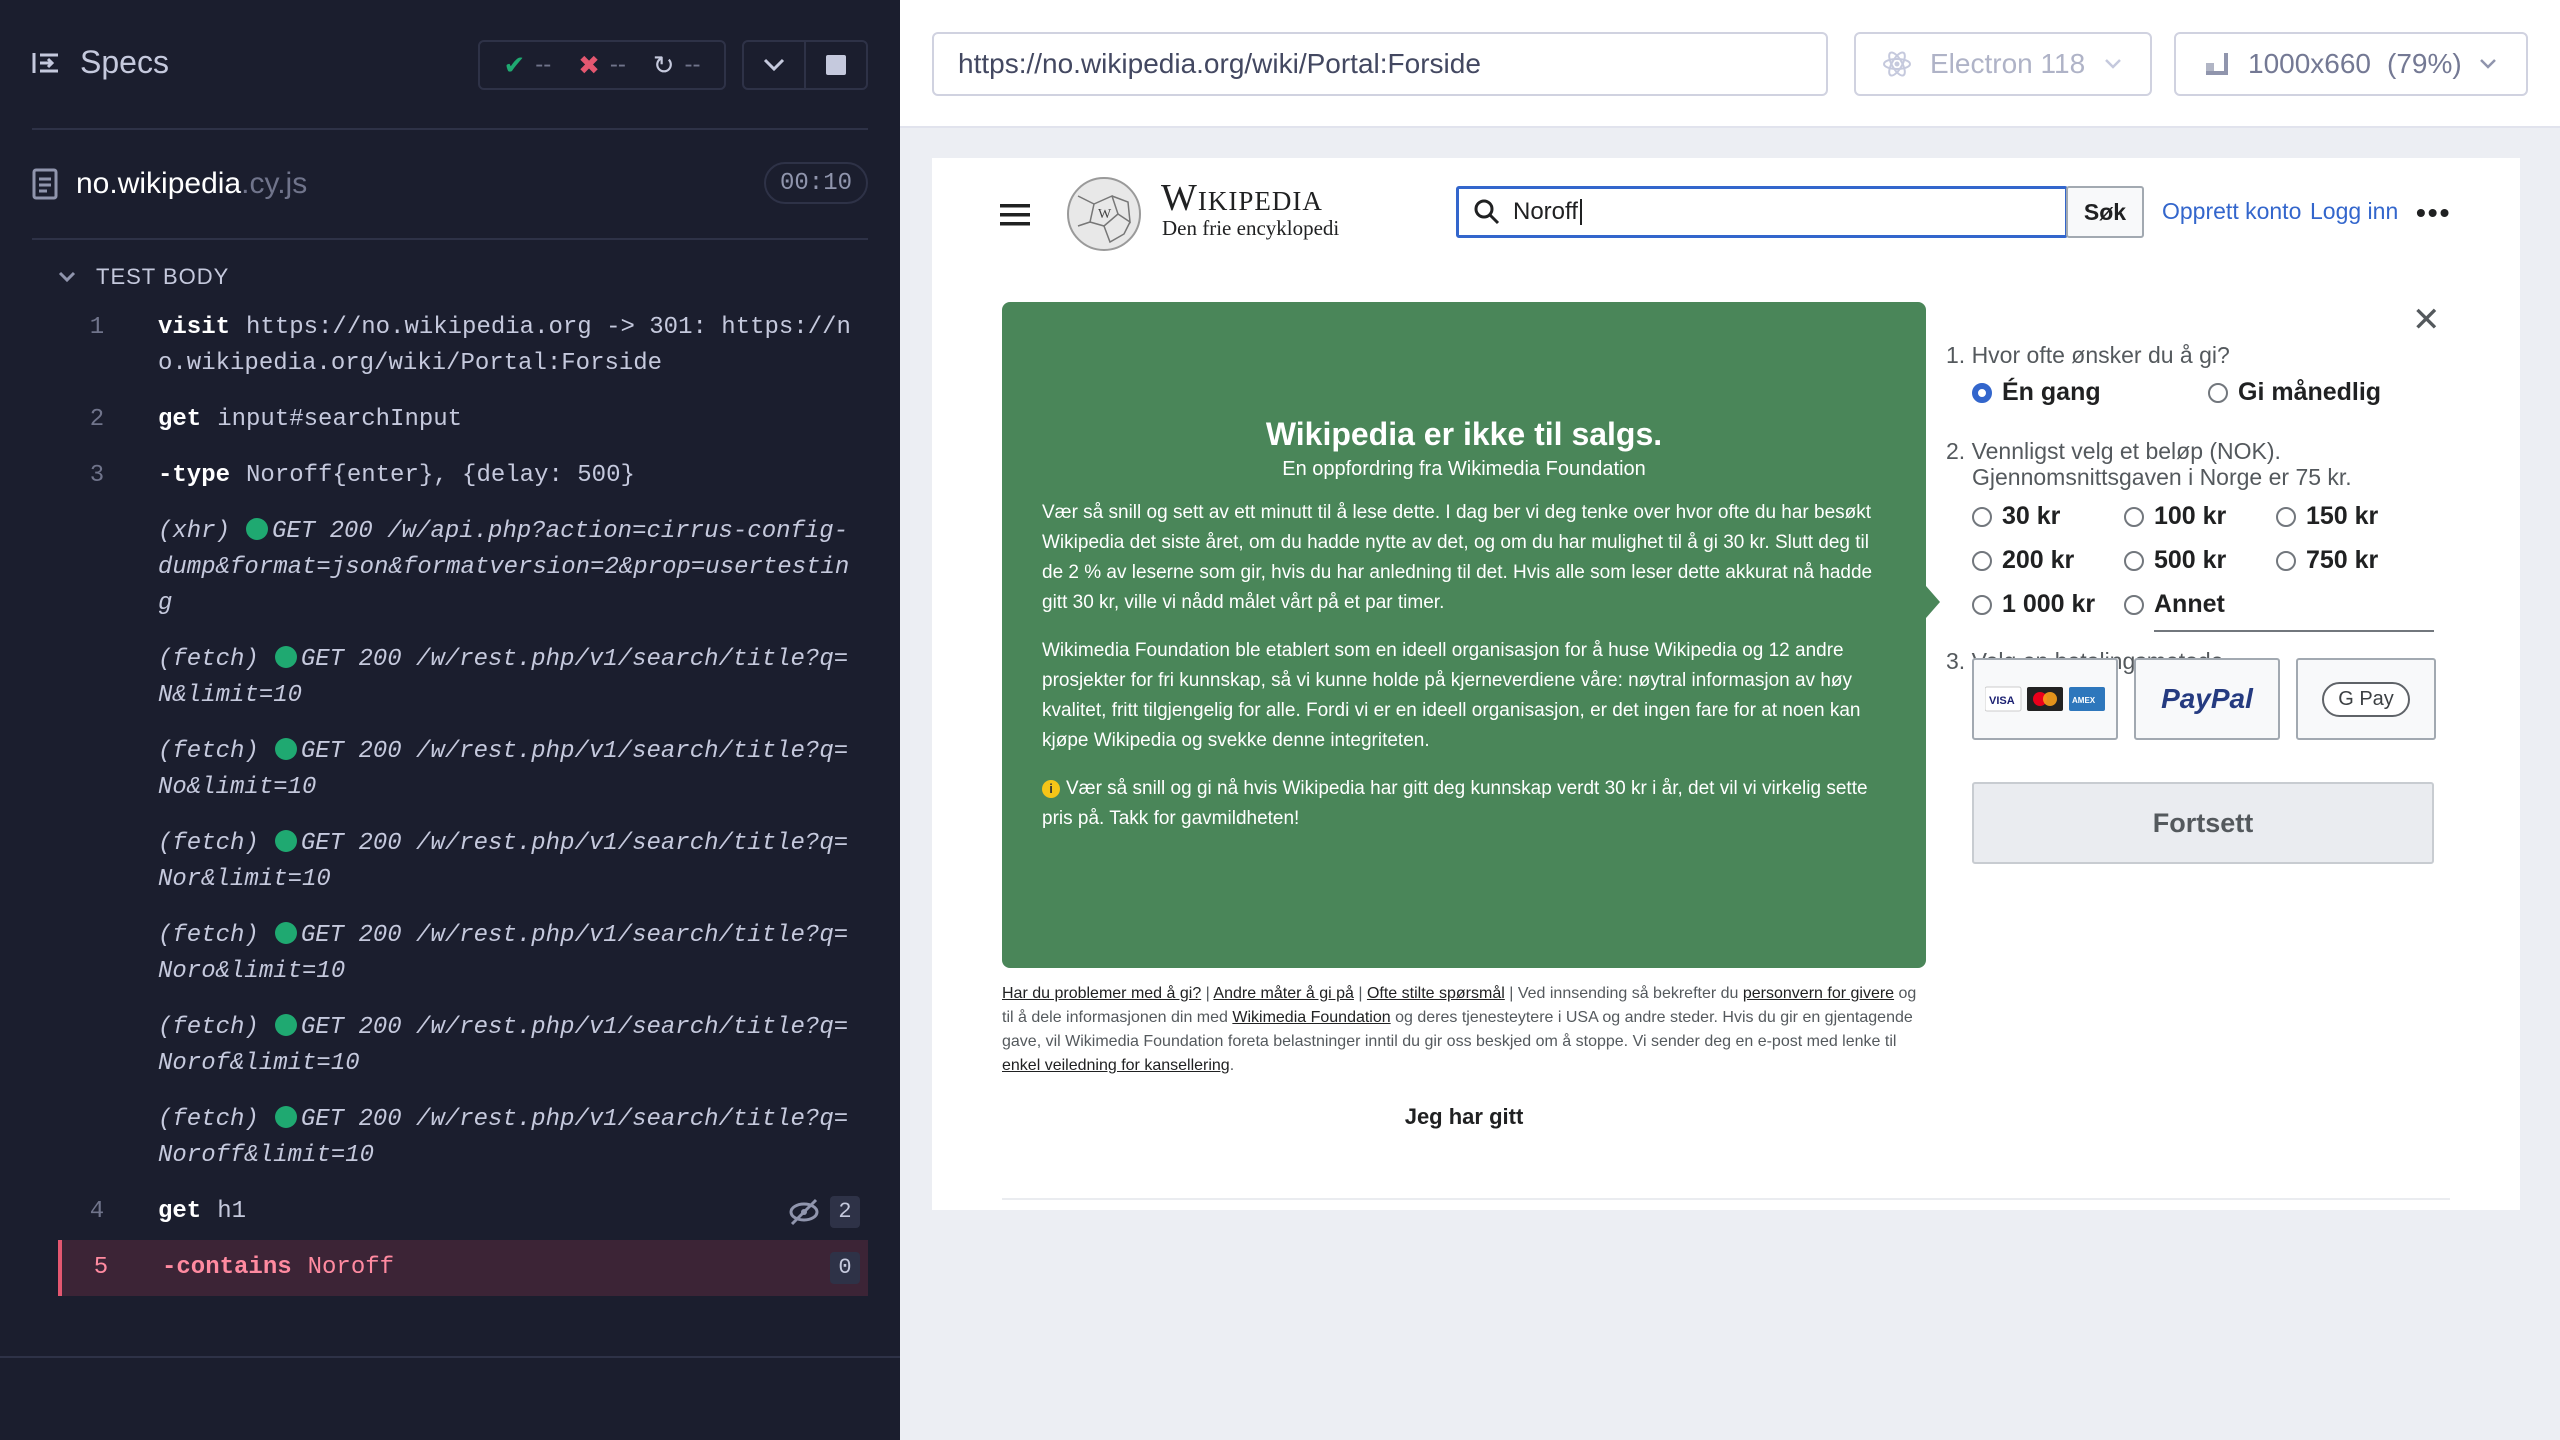  I want to click on spec-ext: .cy.js, so click(274, 183).